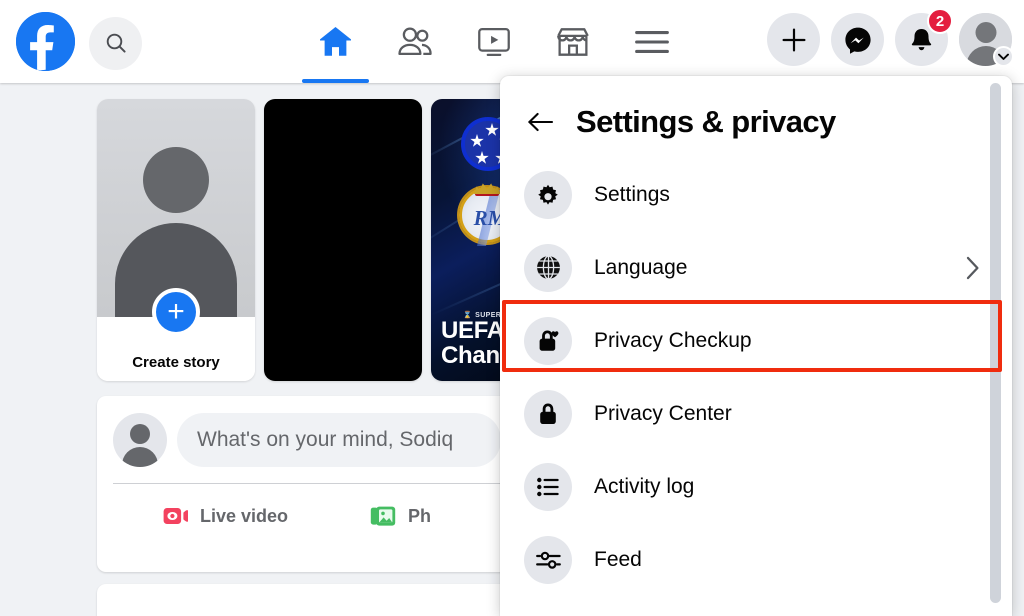  I want to click on facebook-logo, so click(45, 41).